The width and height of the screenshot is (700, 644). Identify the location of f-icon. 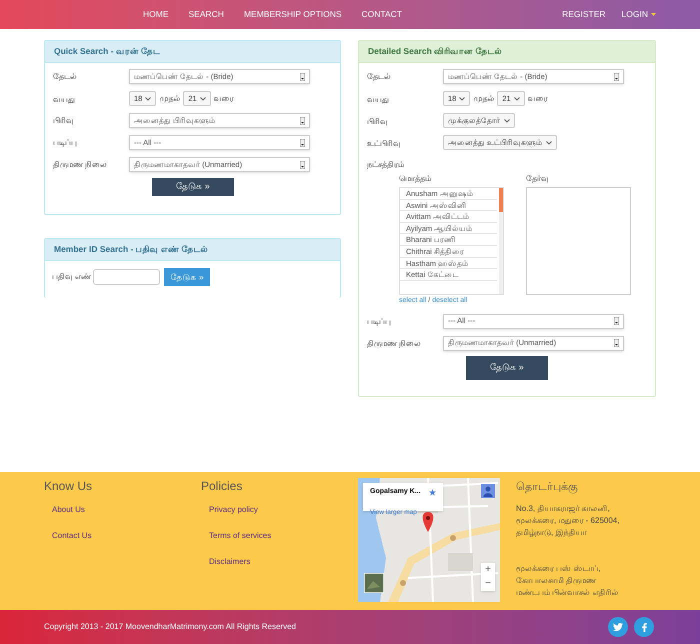
(644, 627).